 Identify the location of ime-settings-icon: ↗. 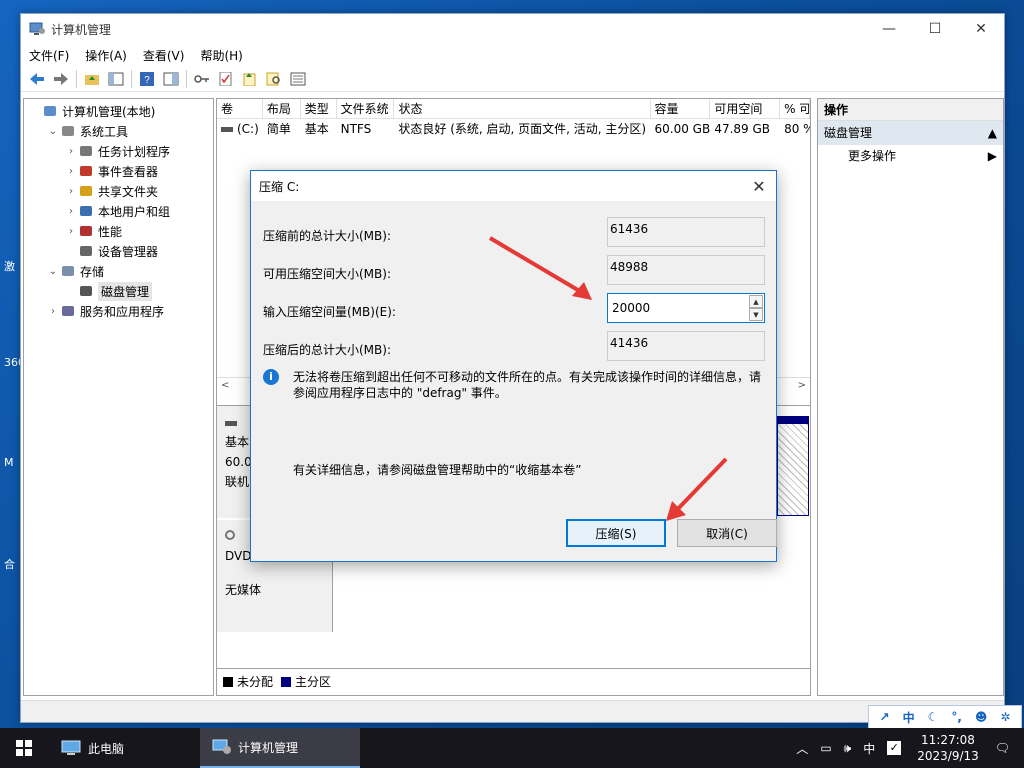
(885, 717).